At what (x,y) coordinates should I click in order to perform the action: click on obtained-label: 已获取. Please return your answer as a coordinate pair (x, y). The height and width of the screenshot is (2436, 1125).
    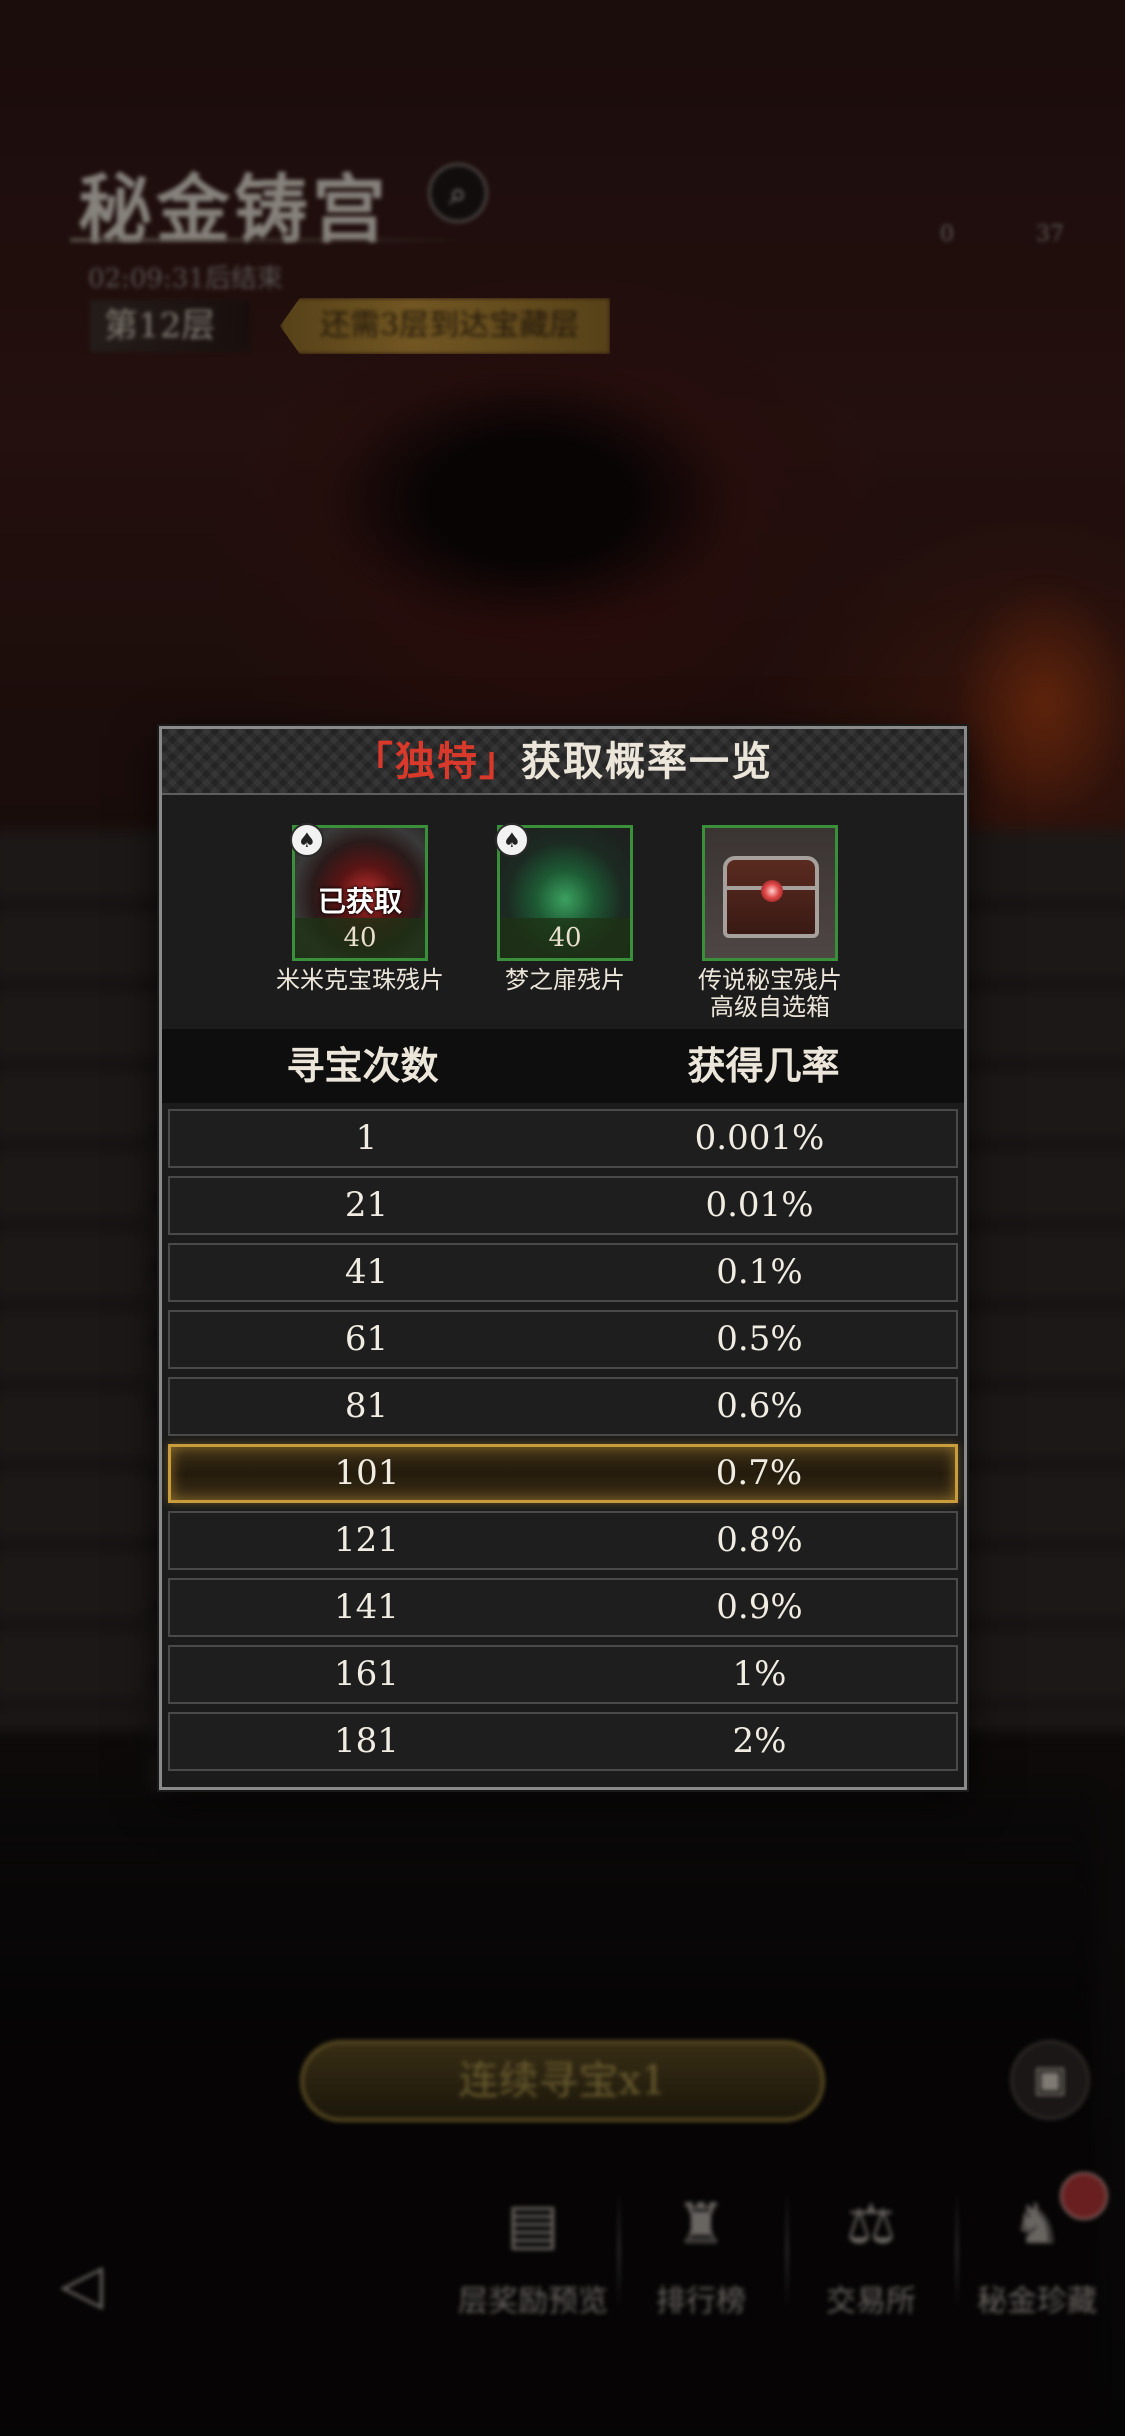
    Looking at the image, I should click on (359, 901).